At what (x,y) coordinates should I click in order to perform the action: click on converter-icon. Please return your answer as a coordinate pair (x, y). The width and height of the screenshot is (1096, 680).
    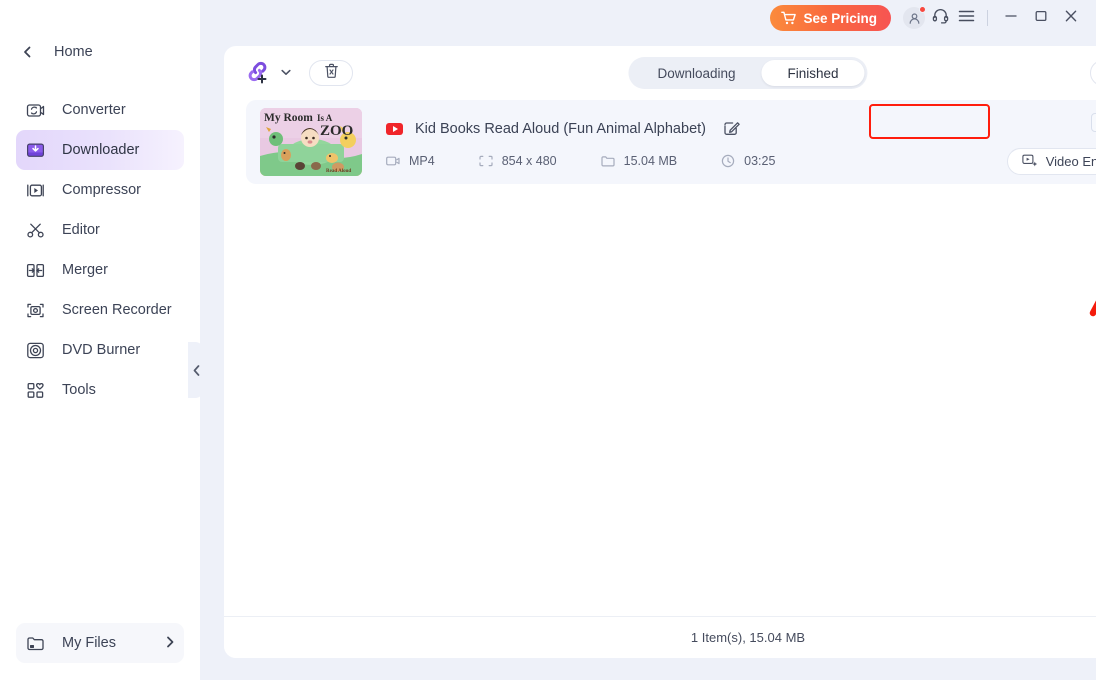
    Looking at the image, I should click on (35, 110).